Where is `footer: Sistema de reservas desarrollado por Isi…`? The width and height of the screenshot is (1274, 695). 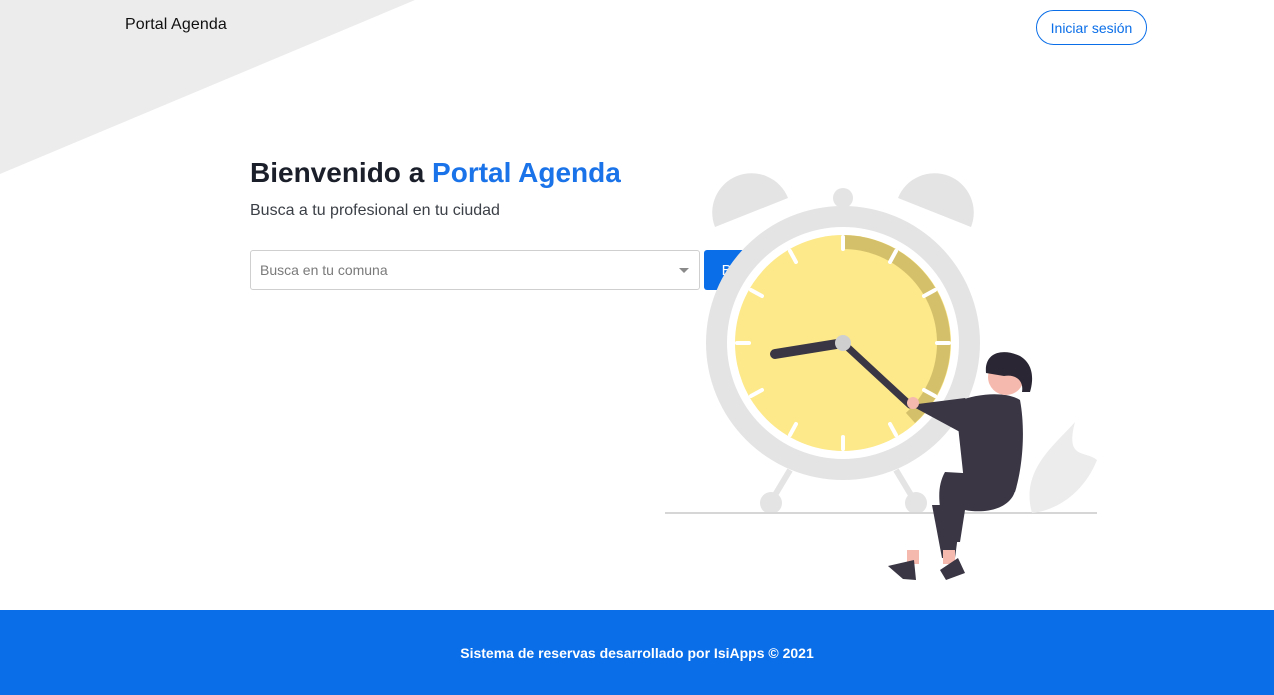 footer: Sistema de reservas desarrollado por Isi… is located at coordinates (637, 652).